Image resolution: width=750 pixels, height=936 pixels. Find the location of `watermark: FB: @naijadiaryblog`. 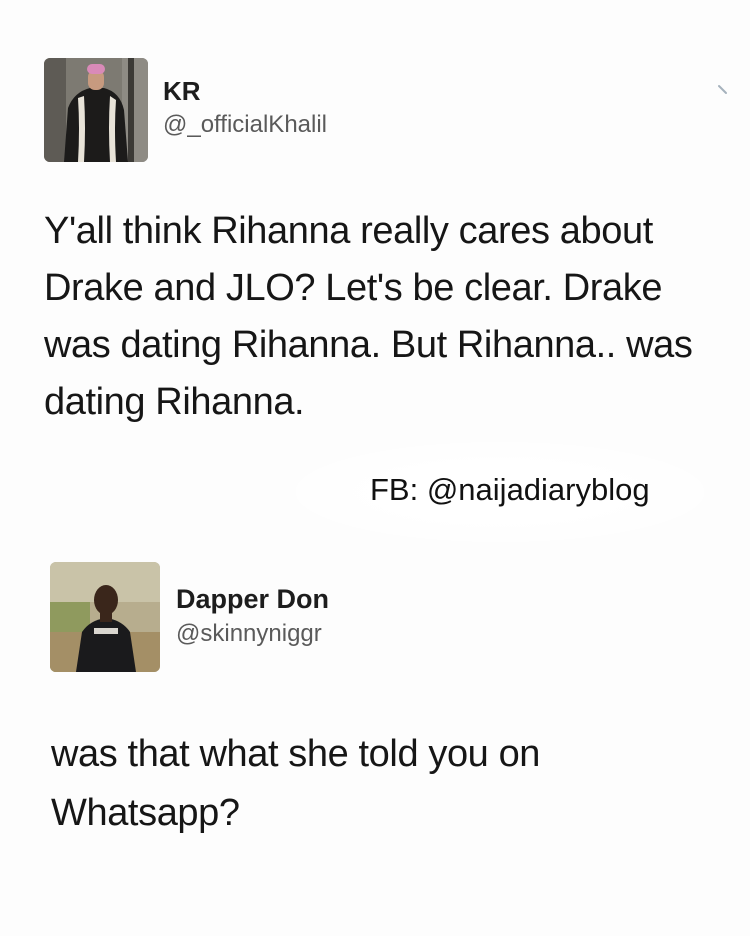

watermark: FB: @naijadiaryblog is located at coordinates (510, 489).